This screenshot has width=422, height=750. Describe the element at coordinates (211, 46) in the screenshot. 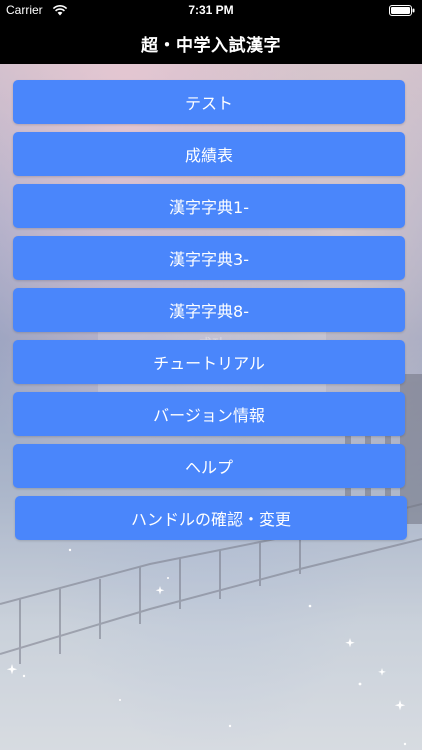

I see `page-title: 超・中学入試漢字` at that location.